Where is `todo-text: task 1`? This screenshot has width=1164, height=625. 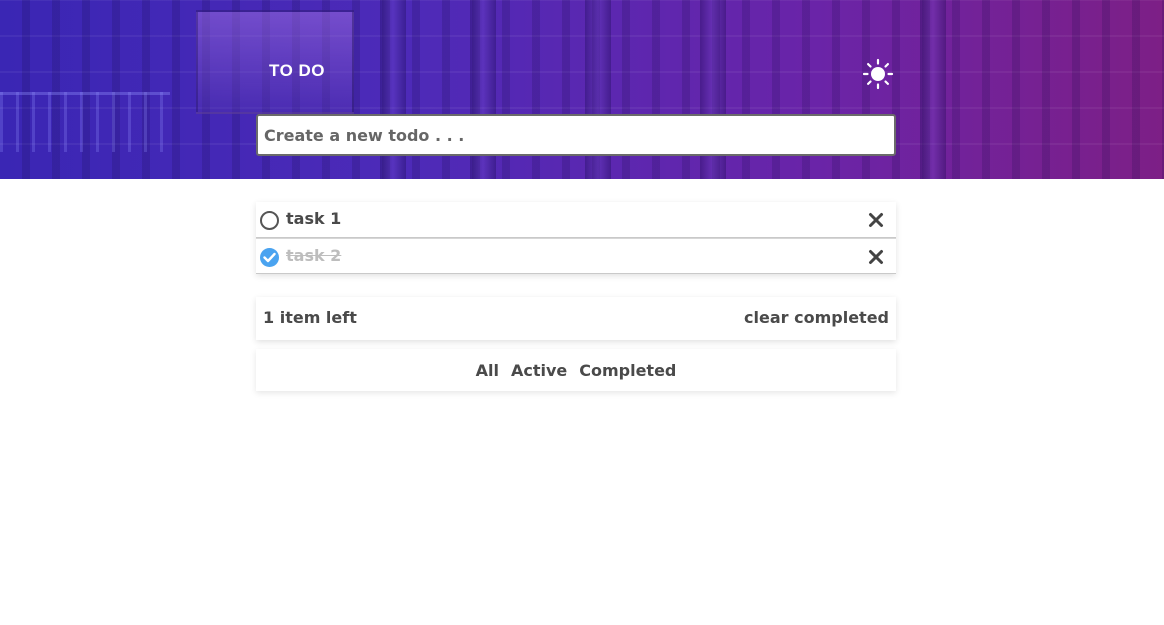
todo-text: task 1 is located at coordinates (313, 218).